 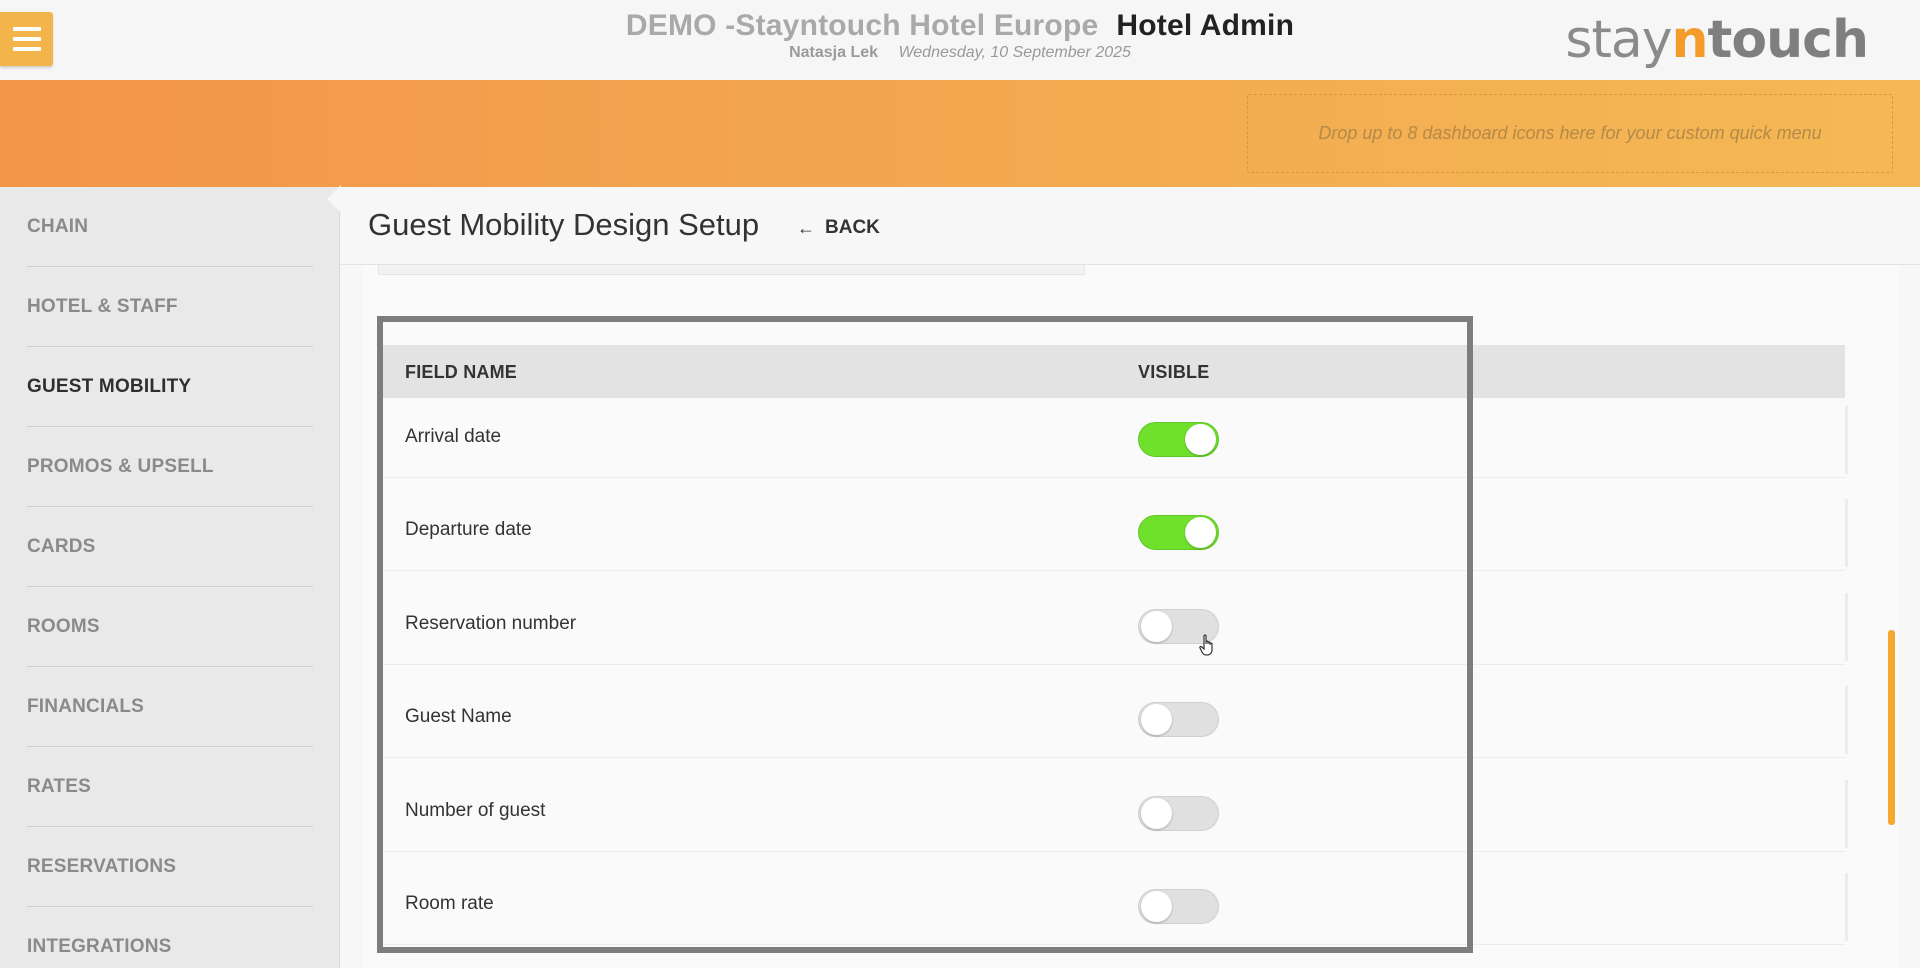 I want to click on back-button: ← BACK, so click(x=838, y=228).